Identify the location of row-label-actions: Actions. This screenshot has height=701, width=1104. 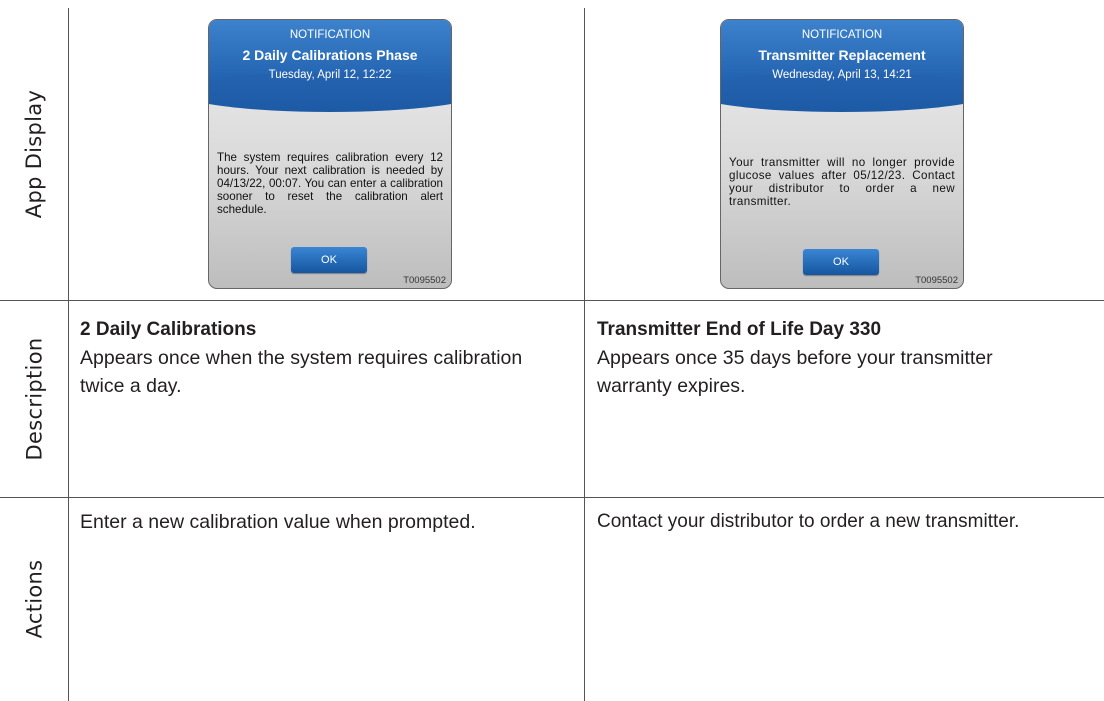
(34, 599).